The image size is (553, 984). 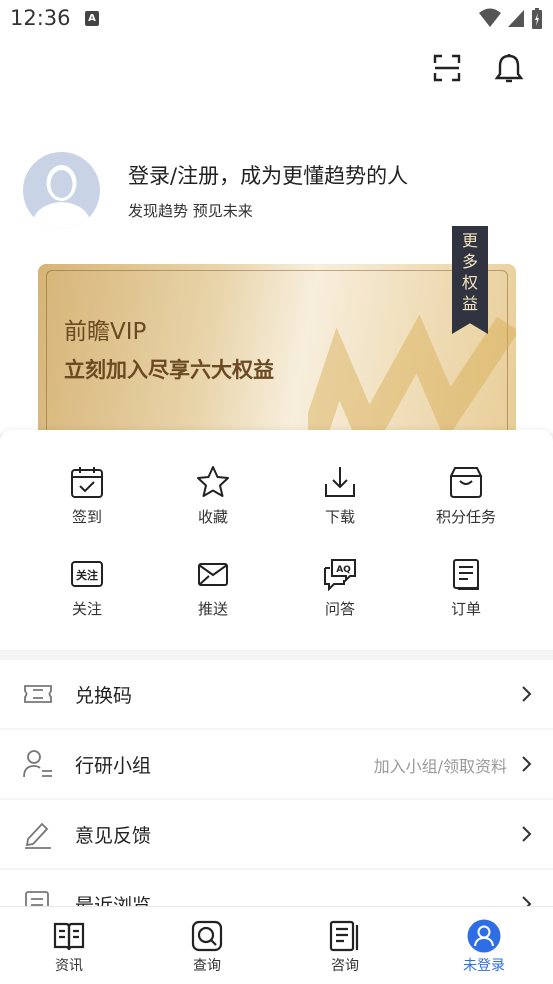 I want to click on tab-profile: 未登录, so click(x=484, y=947).